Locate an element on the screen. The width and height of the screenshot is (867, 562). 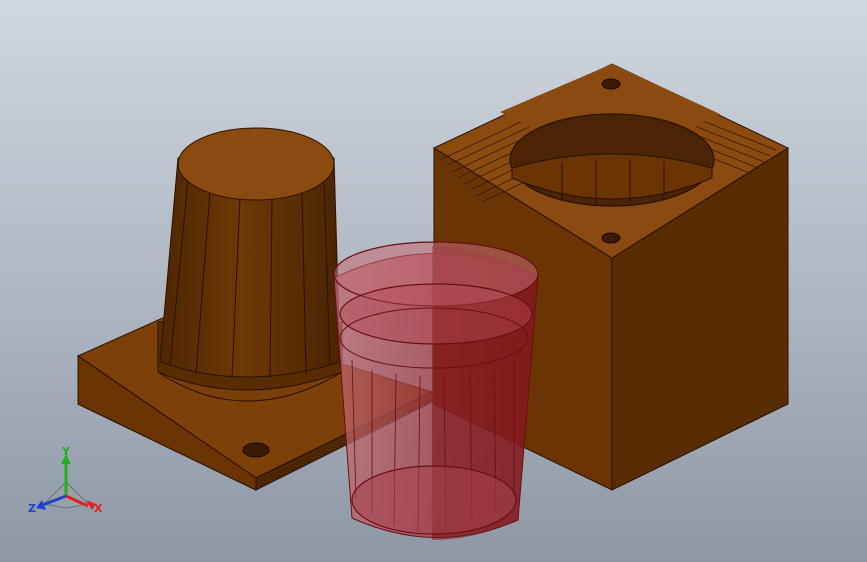
x-axis-label: X is located at coordinates (98, 508).